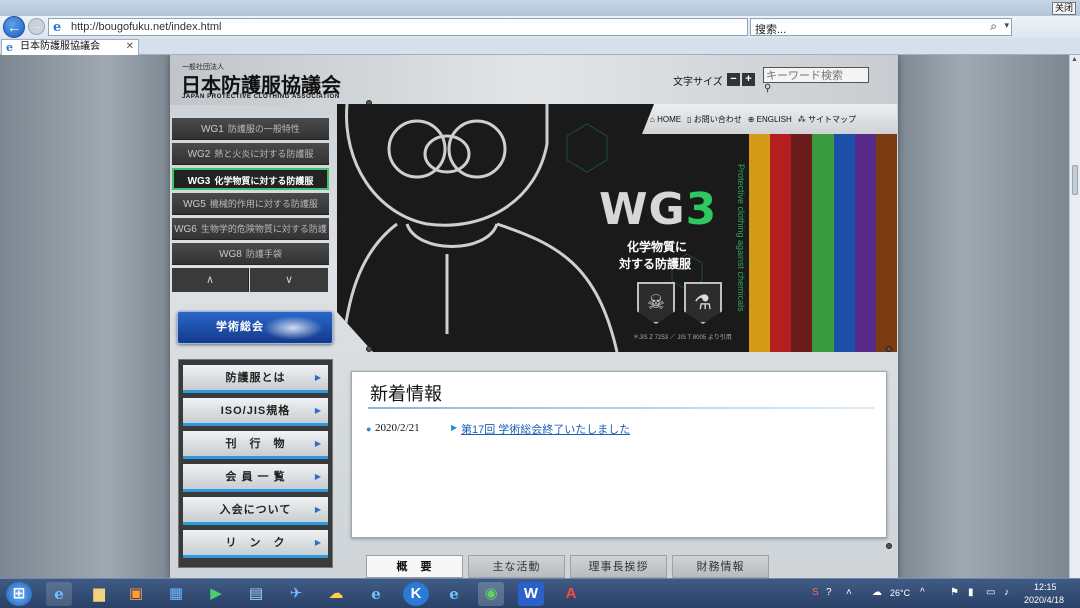 This screenshot has width=1080, height=608. I want to click on decor-screw, so click(889, 546).